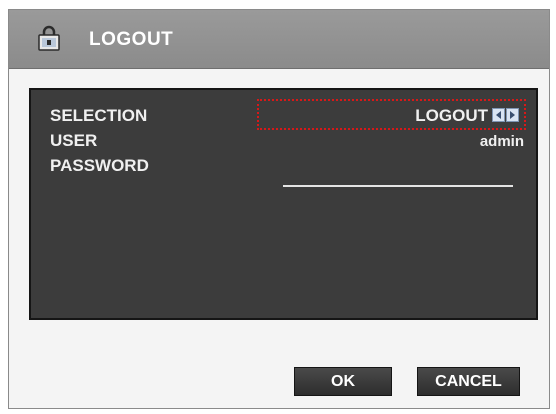 The height and width of the screenshot is (414, 556). What do you see at coordinates (391, 114) in the screenshot?
I see `selection-field: LOGOUT` at bounding box center [391, 114].